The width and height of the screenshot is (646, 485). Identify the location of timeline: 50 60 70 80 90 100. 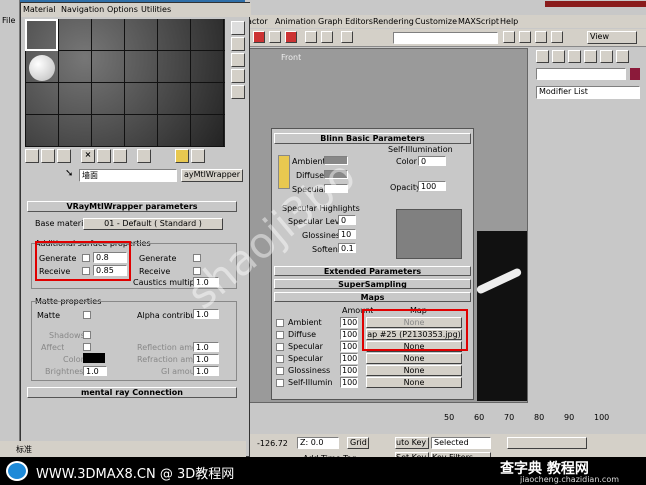
(447, 419).